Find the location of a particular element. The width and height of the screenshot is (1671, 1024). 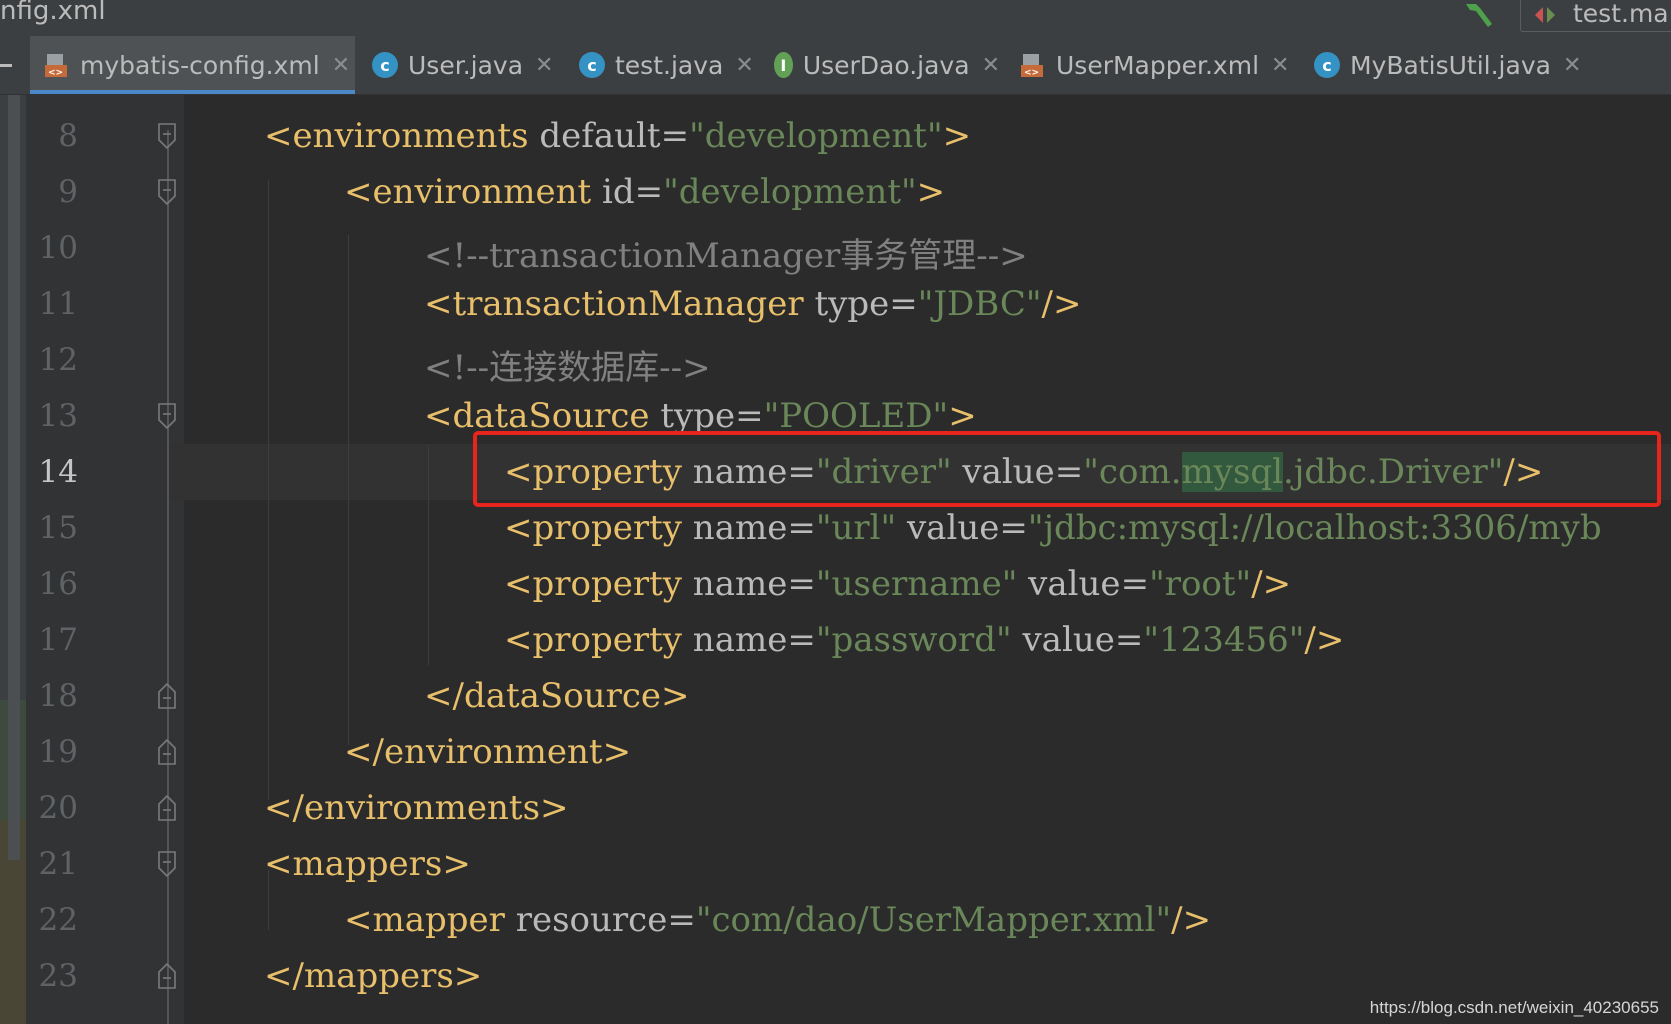

line-number: 18 is located at coordinates (58, 696).